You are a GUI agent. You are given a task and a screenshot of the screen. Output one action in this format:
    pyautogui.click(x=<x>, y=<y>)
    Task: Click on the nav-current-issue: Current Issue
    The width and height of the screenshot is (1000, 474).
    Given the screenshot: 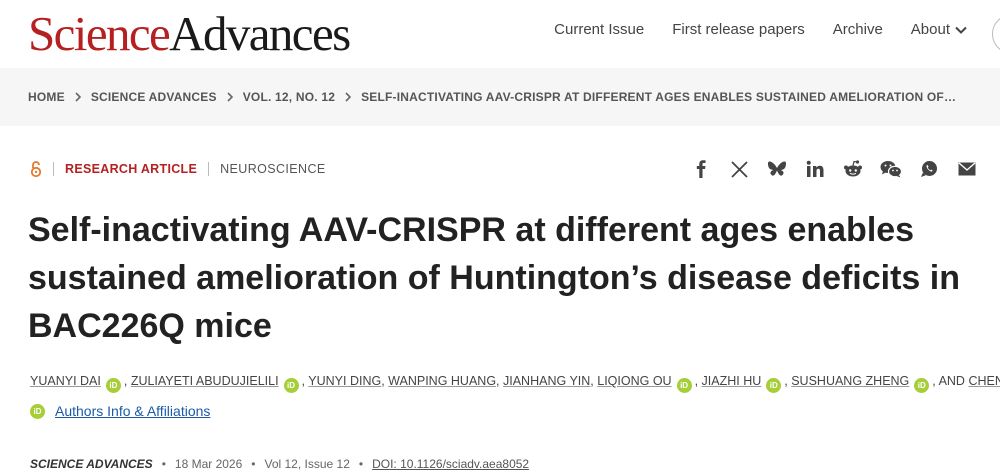 What is the action you would take?
    pyautogui.click(x=599, y=30)
    